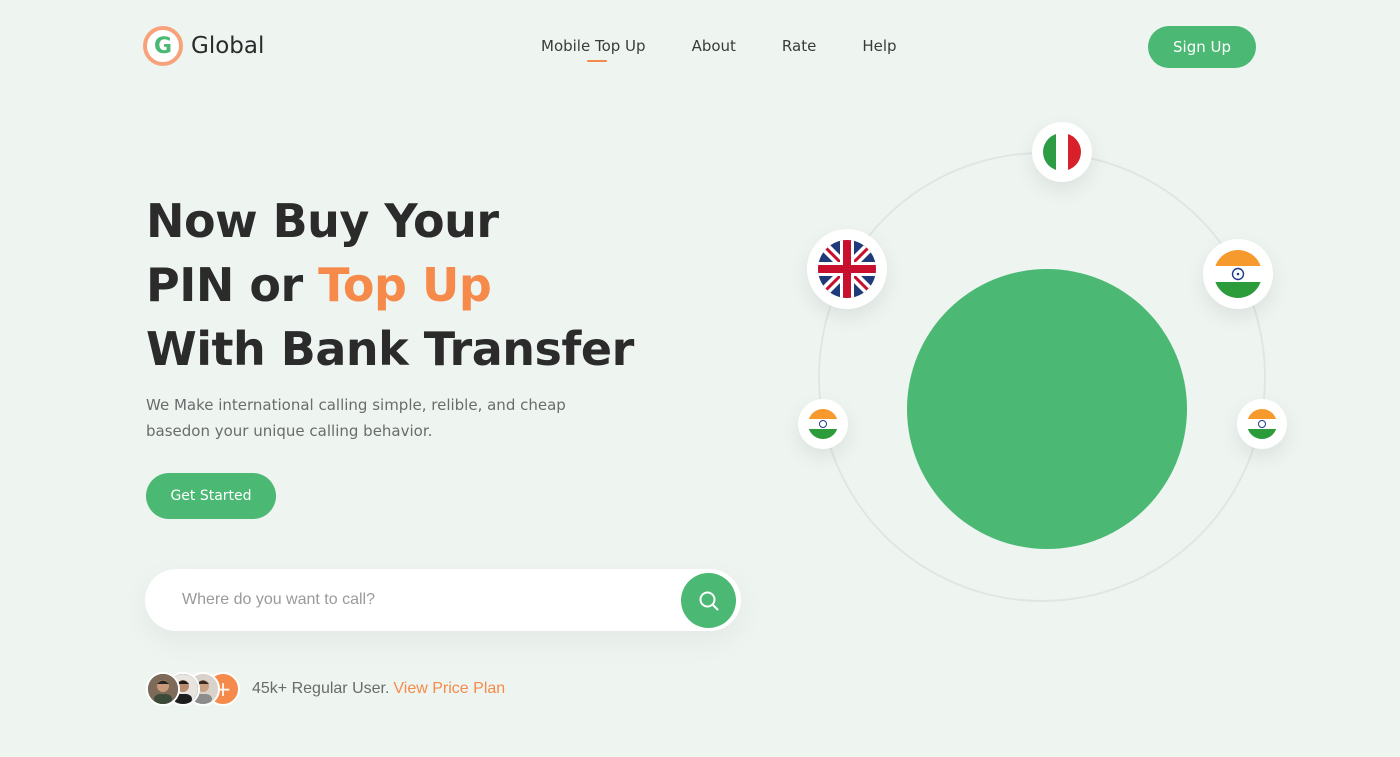 The width and height of the screenshot is (1400, 757). I want to click on headline-accent: Top Up, so click(405, 285).